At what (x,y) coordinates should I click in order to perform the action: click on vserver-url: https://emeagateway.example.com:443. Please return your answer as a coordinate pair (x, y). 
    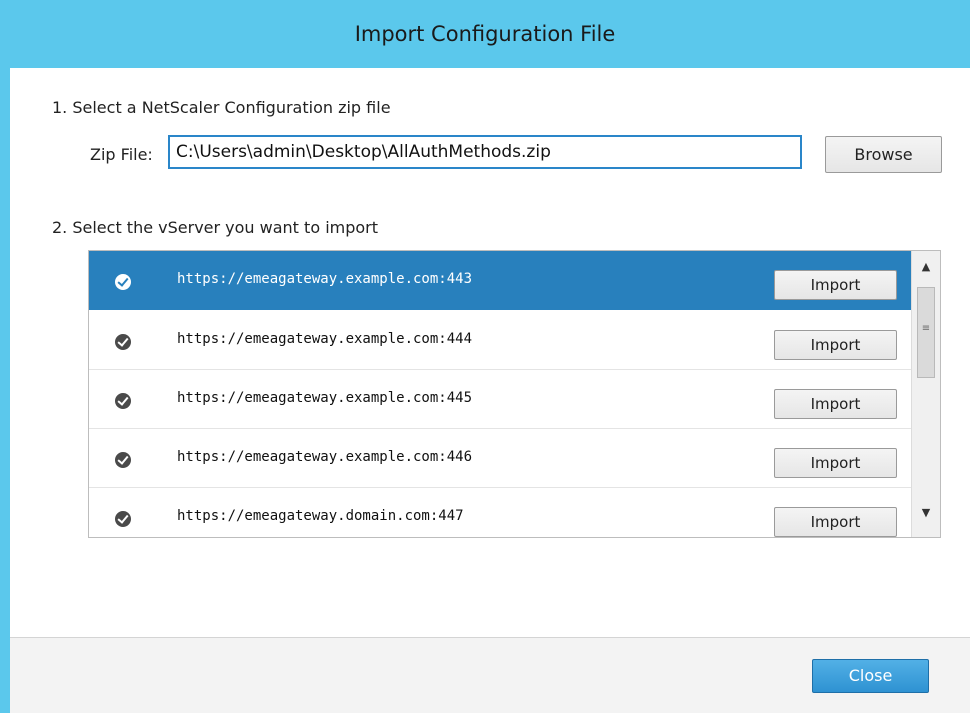
    Looking at the image, I should click on (325, 279).